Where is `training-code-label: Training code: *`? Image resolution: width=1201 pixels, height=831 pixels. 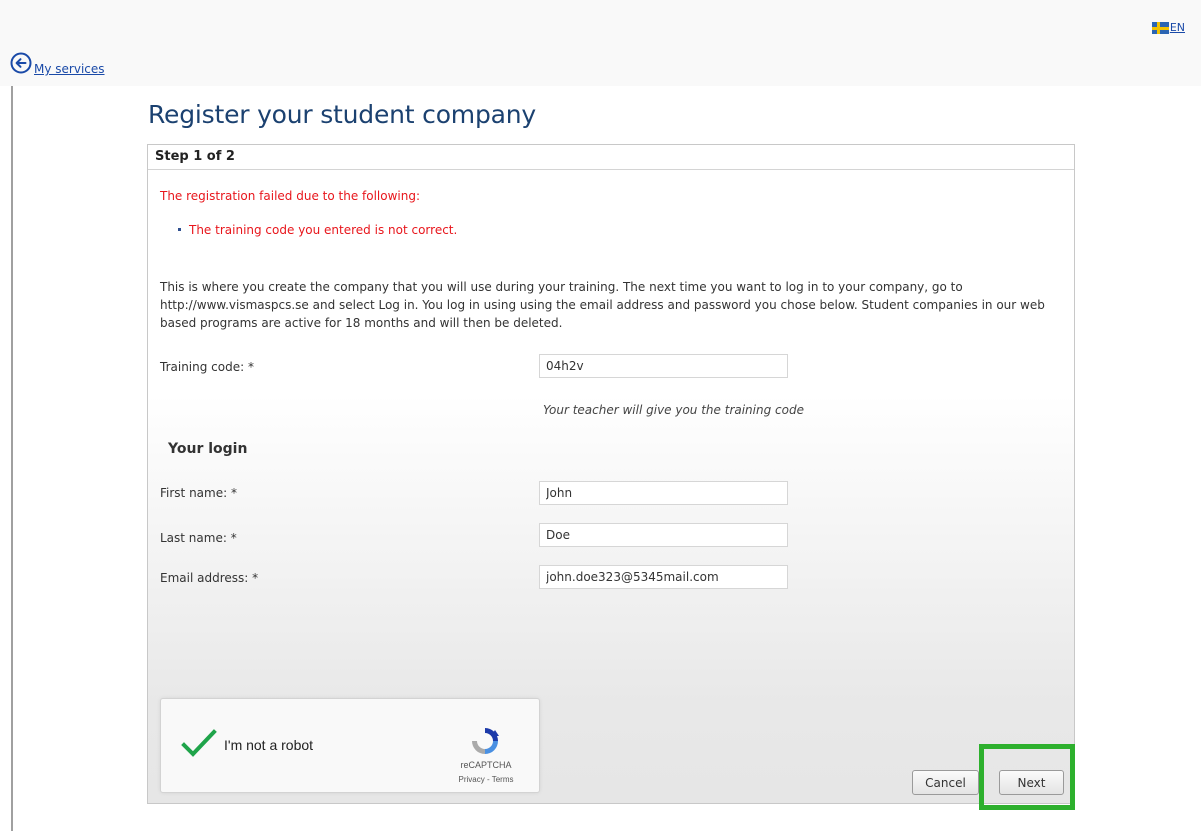
training-code-label: Training code: * is located at coordinates (207, 367).